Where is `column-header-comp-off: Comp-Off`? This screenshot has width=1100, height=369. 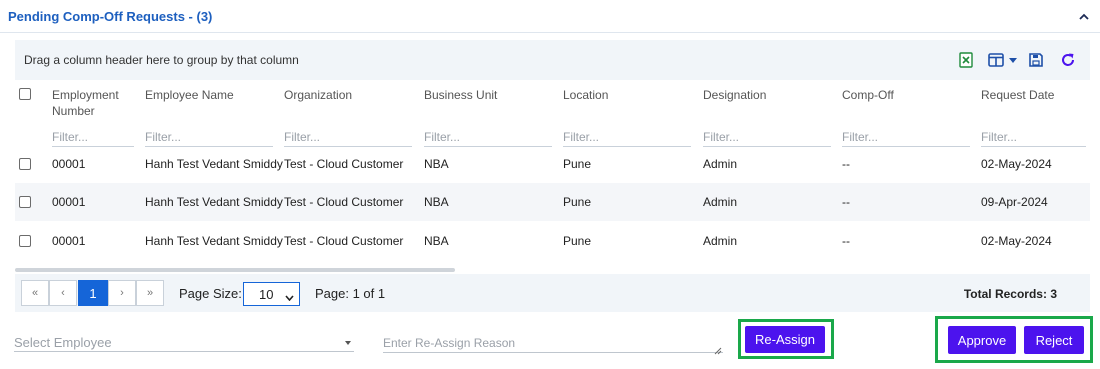
column-header-comp-off: Comp-Off is located at coordinates (868, 95).